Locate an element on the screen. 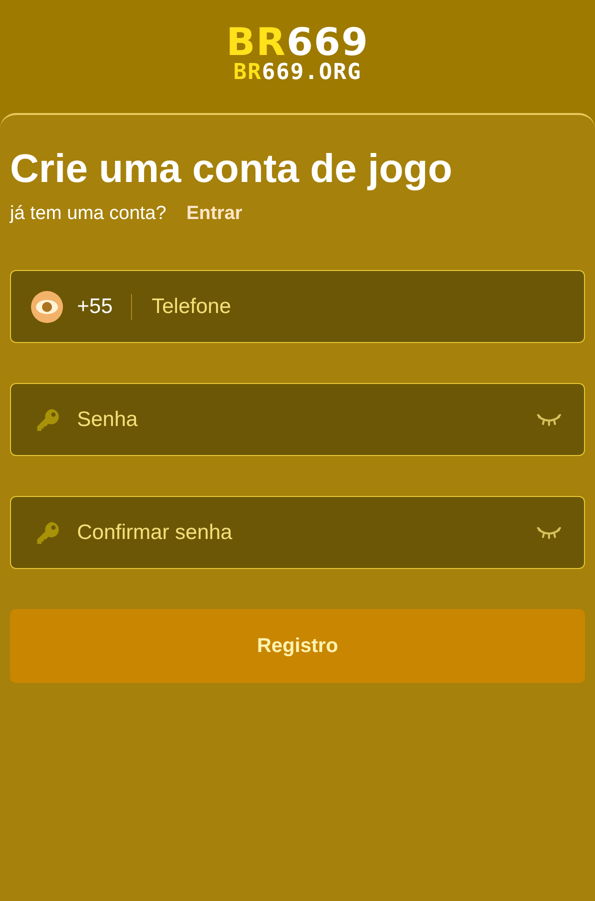 The image size is (595, 901). password-input: Confirmar senha is located at coordinates (298, 533).